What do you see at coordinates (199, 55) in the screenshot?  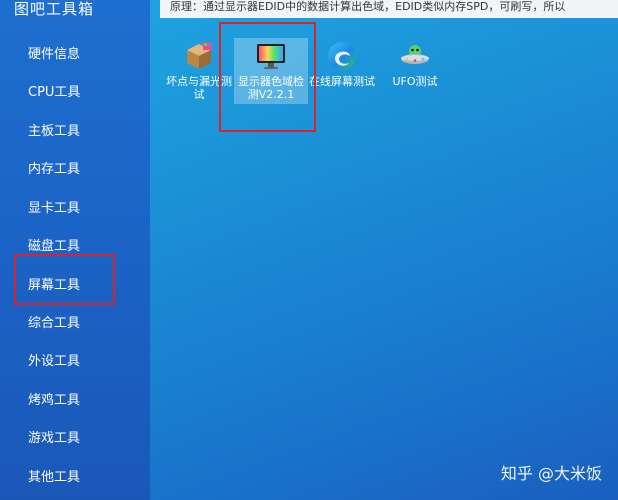 I see `box-icon` at bounding box center [199, 55].